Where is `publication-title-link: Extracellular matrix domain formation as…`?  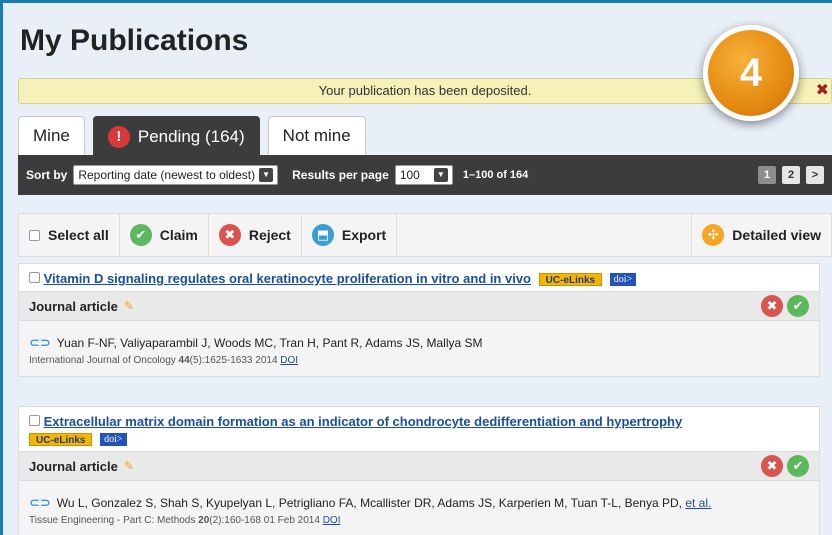 publication-title-link: Extracellular matrix domain formation as… is located at coordinates (363, 421).